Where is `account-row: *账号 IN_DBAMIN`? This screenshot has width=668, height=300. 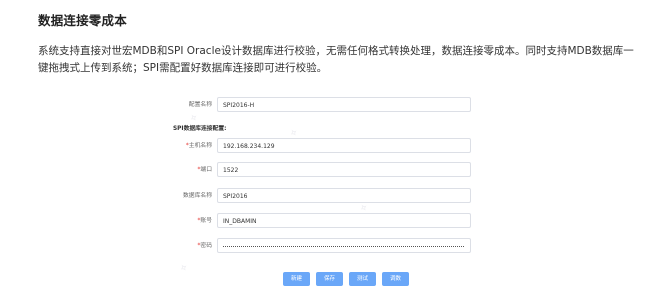
account-row: *账号 IN_DBAMIN is located at coordinates (325, 221).